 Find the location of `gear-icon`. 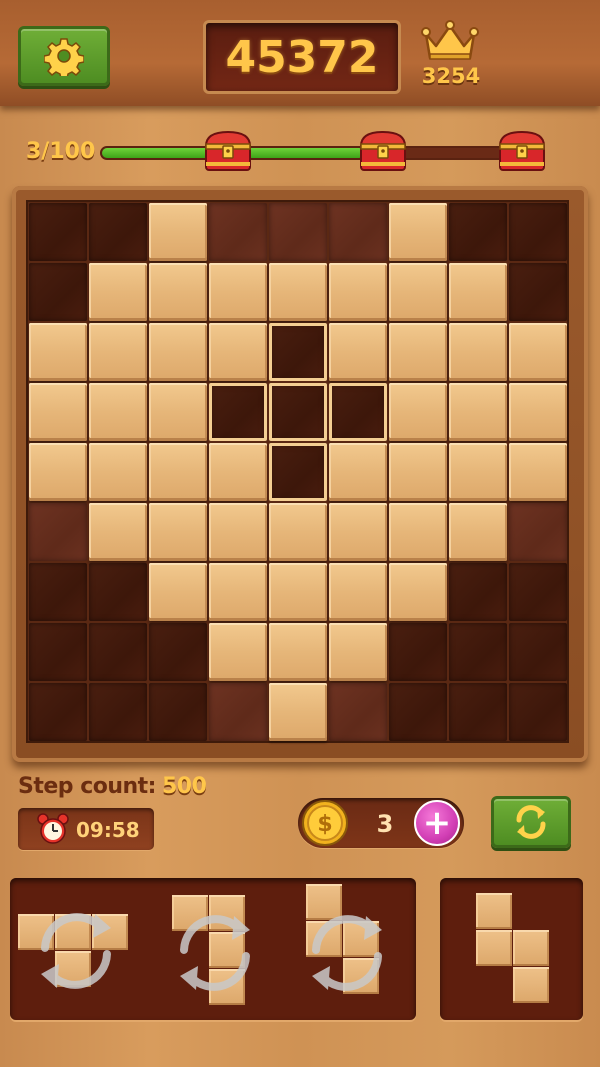

gear-icon is located at coordinates (64, 57).